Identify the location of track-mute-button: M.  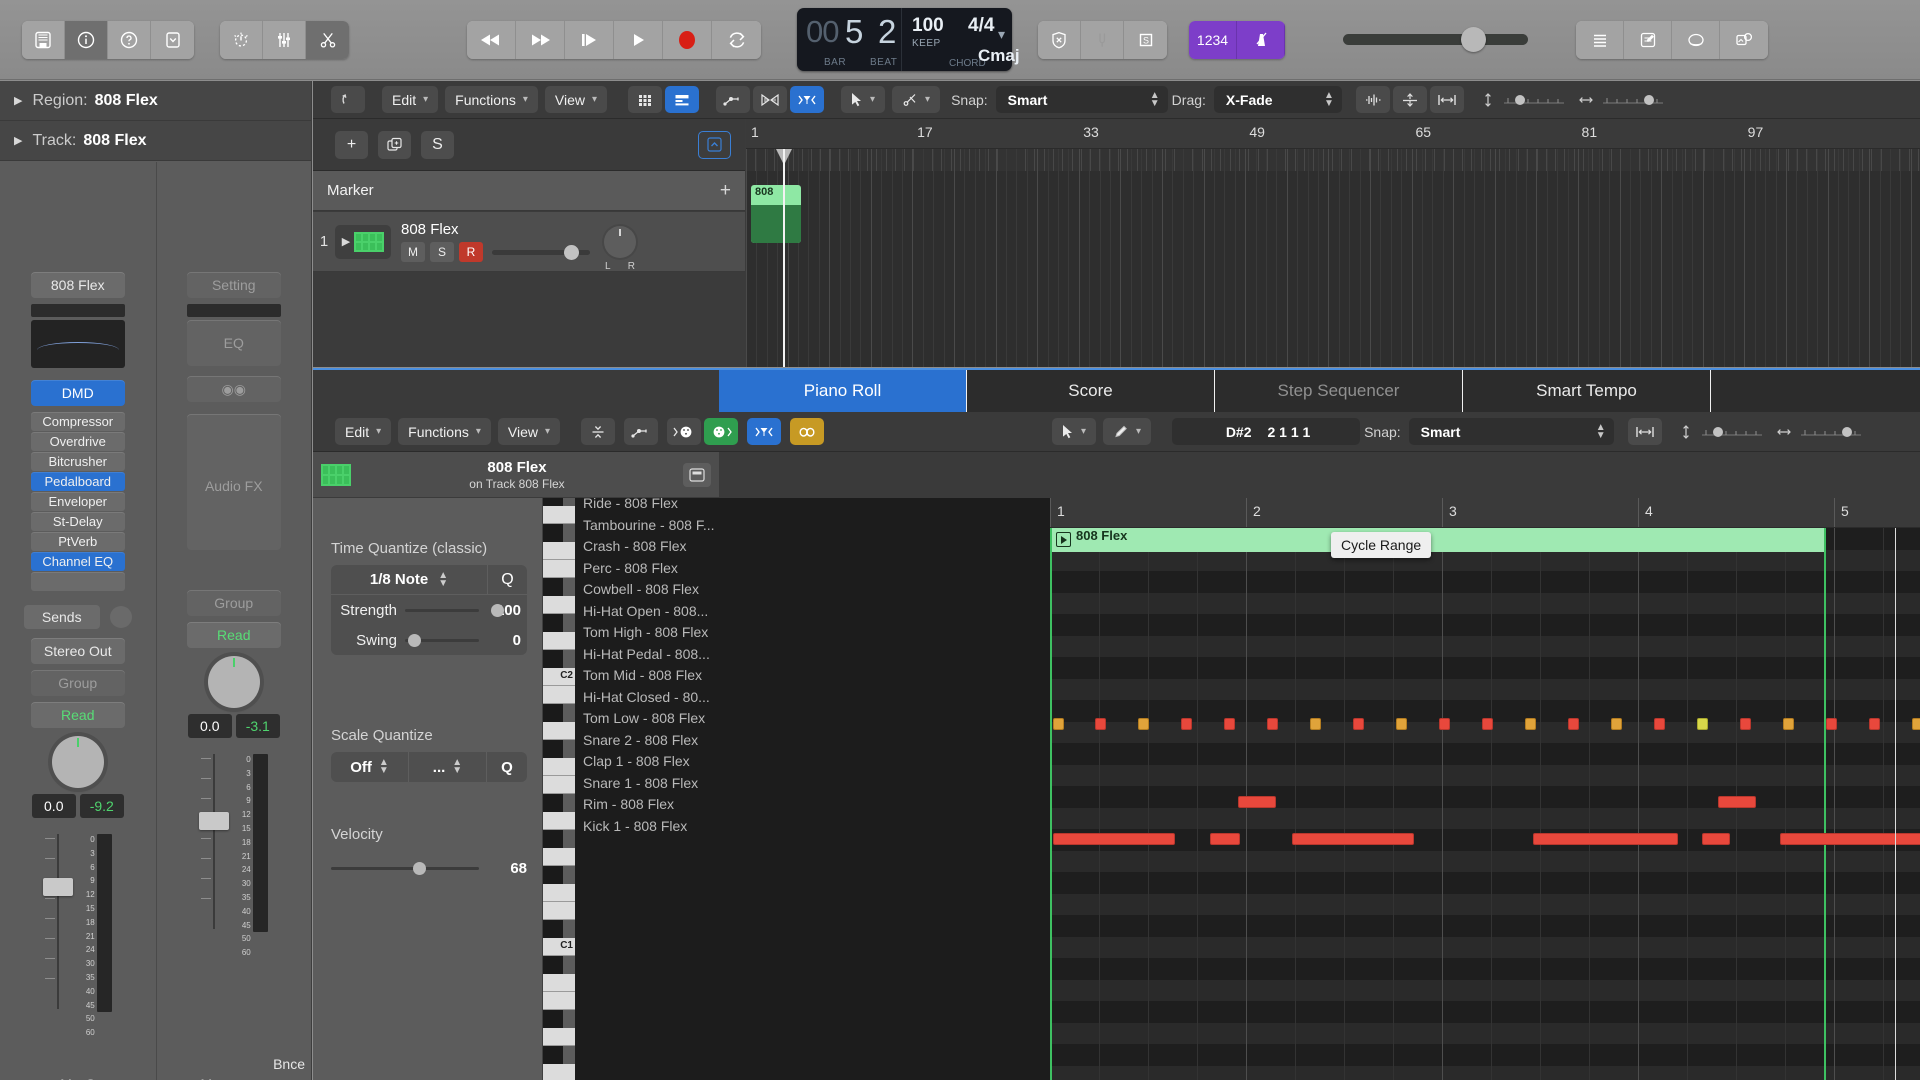
(413, 252).